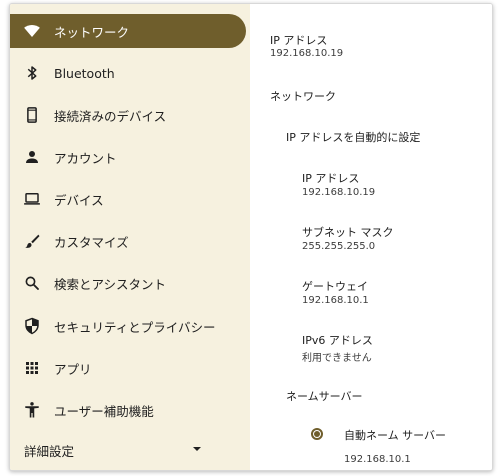 The height and width of the screenshot is (476, 500). I want to click on sidebar-item-label: セキュリティとプライバシー, so click(135, 327).